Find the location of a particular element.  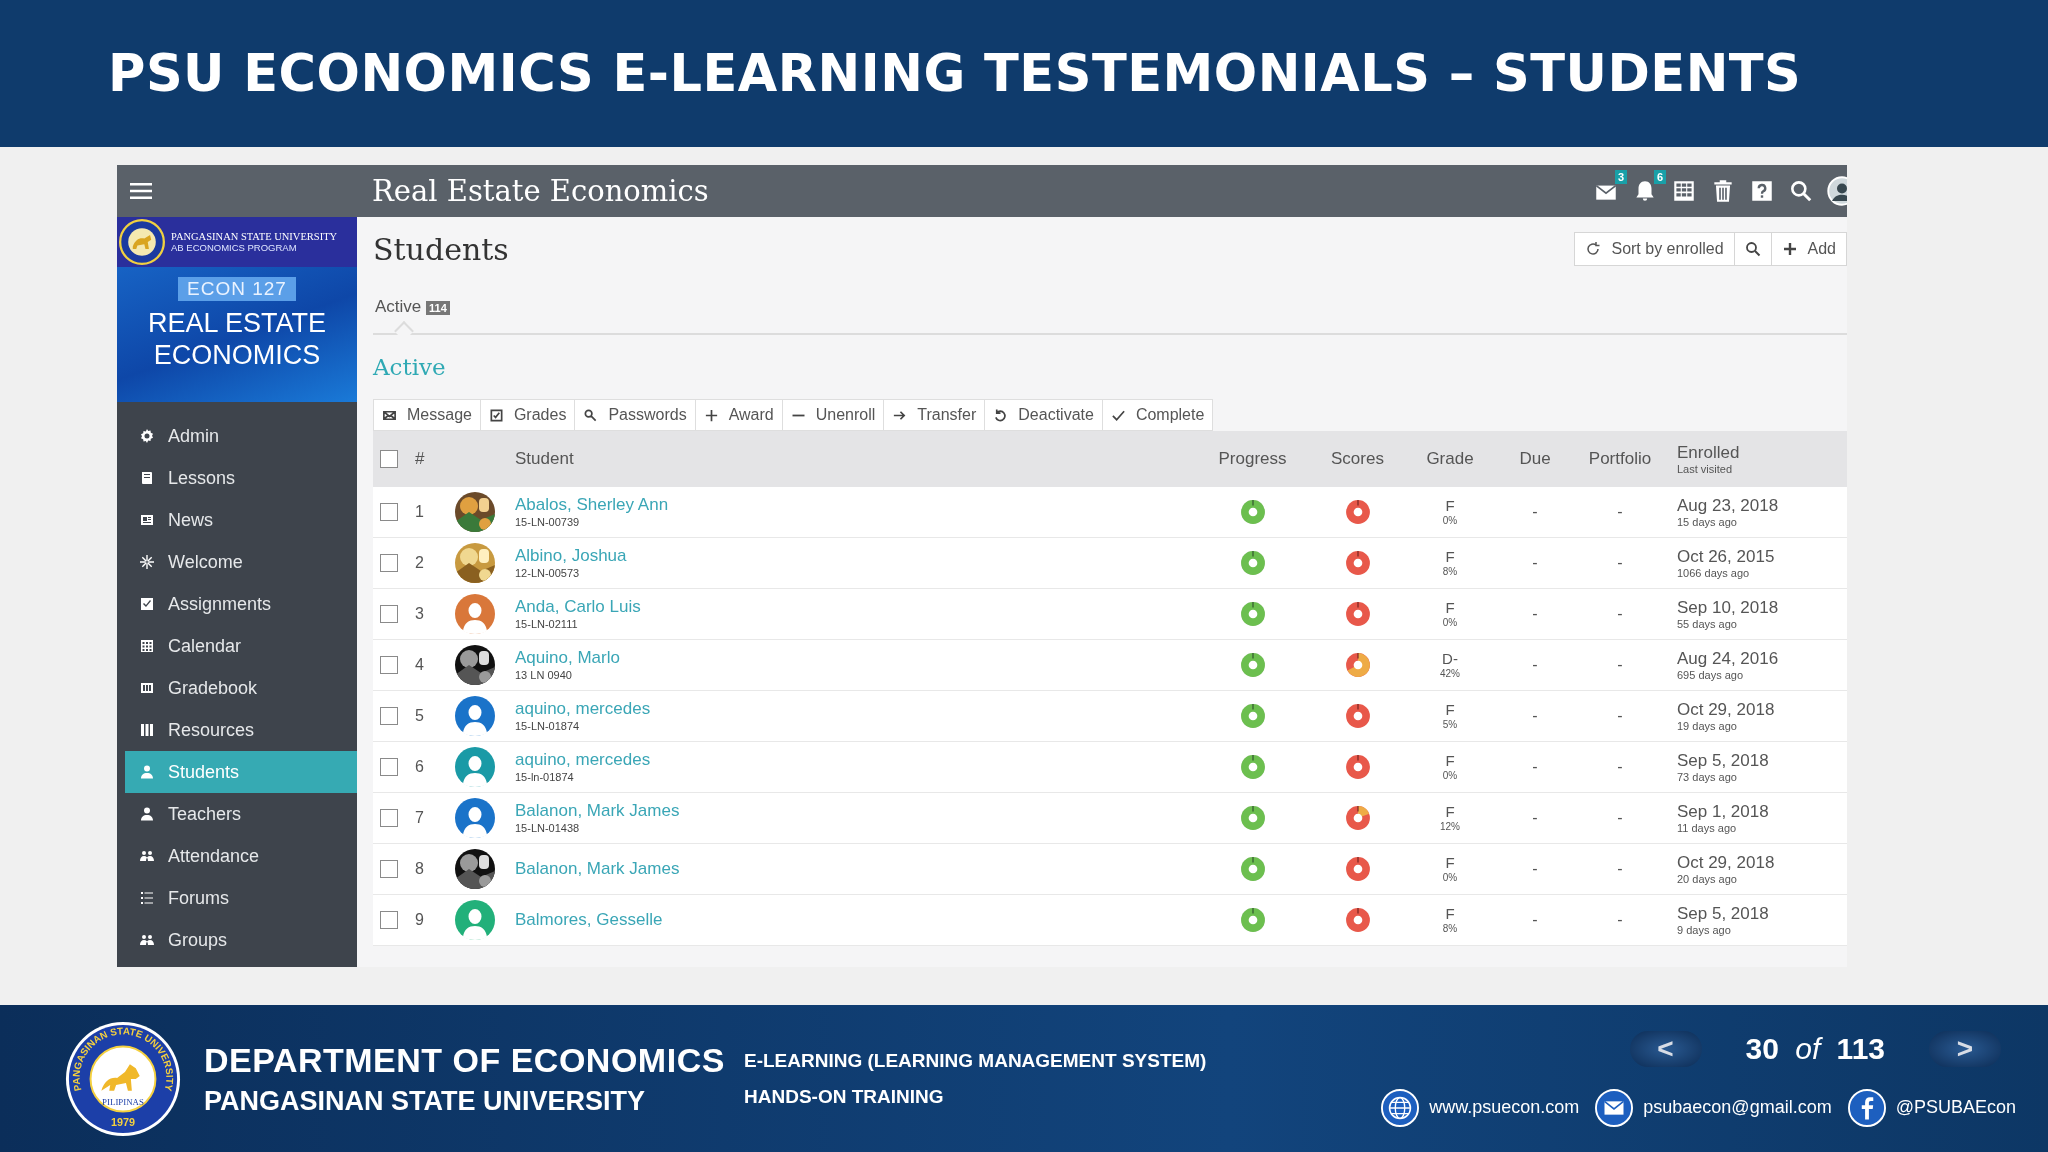

training-title: E-LEARNING (LEARNING MANAGEMENT SYSTEM) is located at coordinates (976, 1060).